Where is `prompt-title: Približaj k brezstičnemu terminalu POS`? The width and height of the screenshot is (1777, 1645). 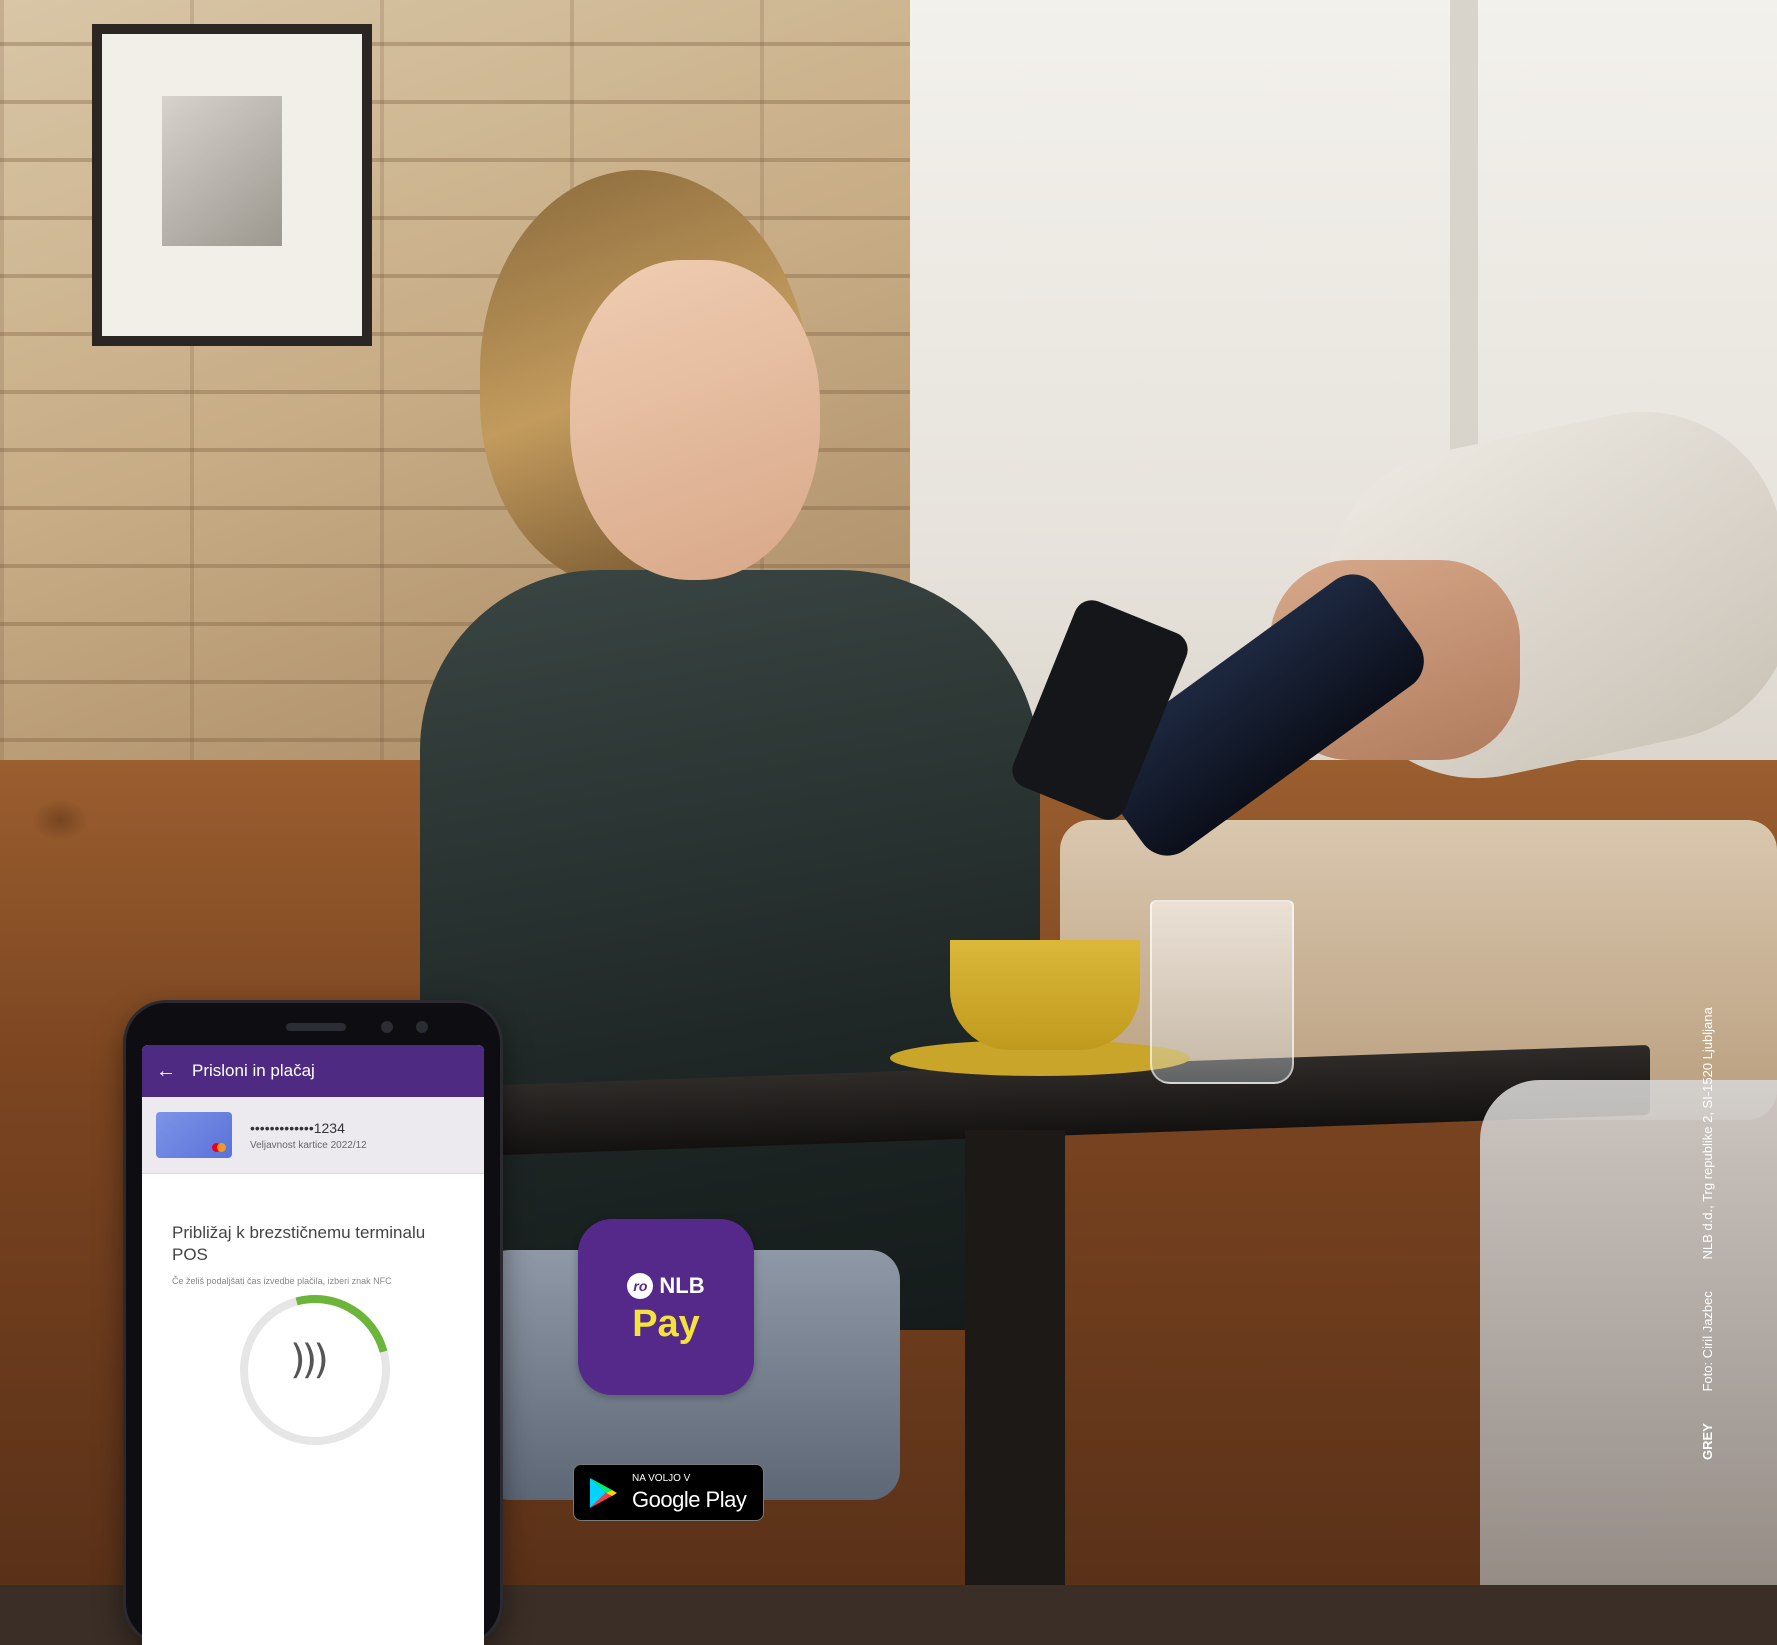
prompt-title: Približaj k brezstičnemu terminalu POS is located at coordinates (299, 1243).